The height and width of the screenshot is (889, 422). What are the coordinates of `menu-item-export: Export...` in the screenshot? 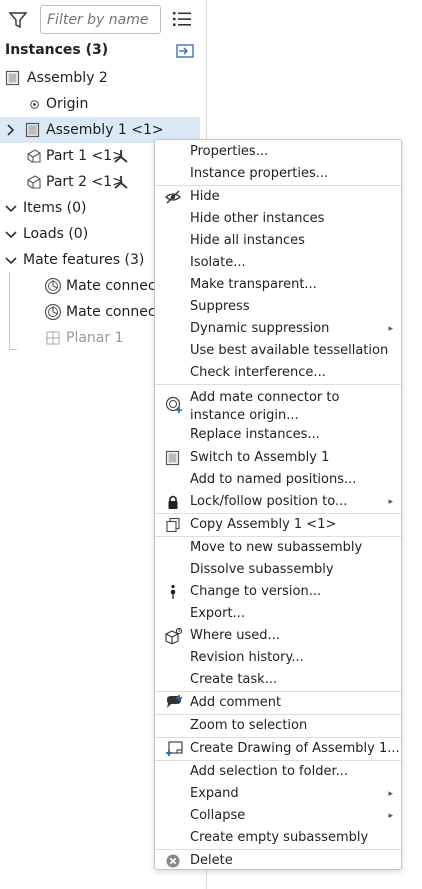 It's located at (278, 614).